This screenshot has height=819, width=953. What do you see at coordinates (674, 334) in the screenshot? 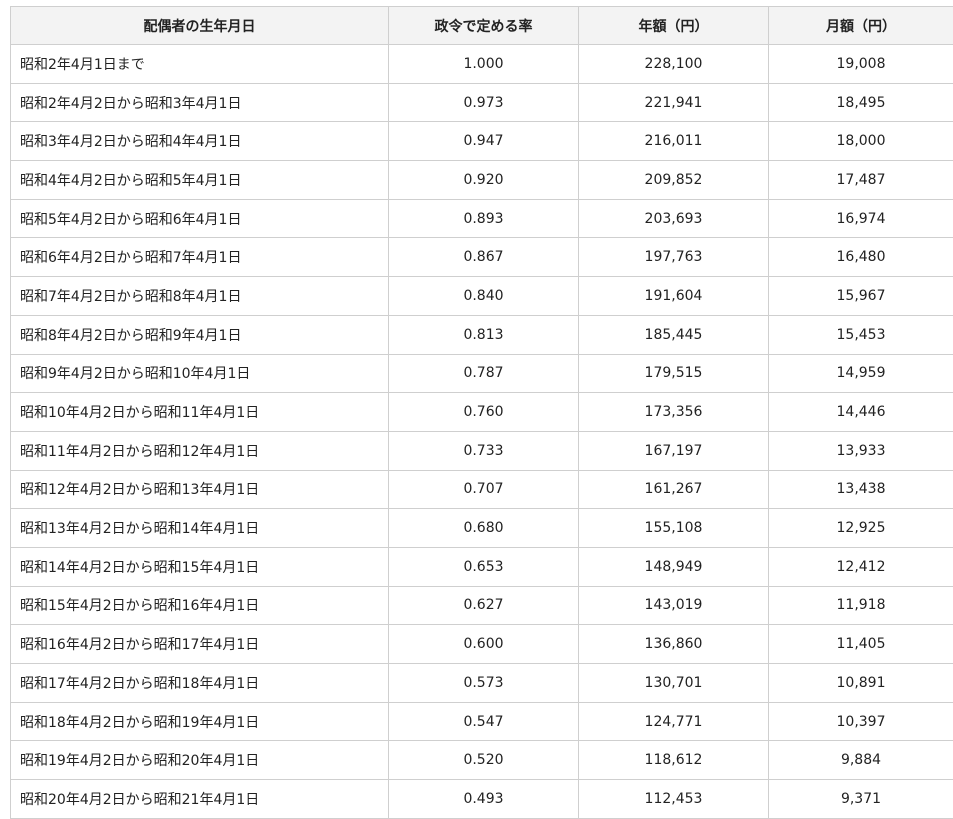
I see `annual-amount-cell: 185,445` at bounding box center [674, 334].